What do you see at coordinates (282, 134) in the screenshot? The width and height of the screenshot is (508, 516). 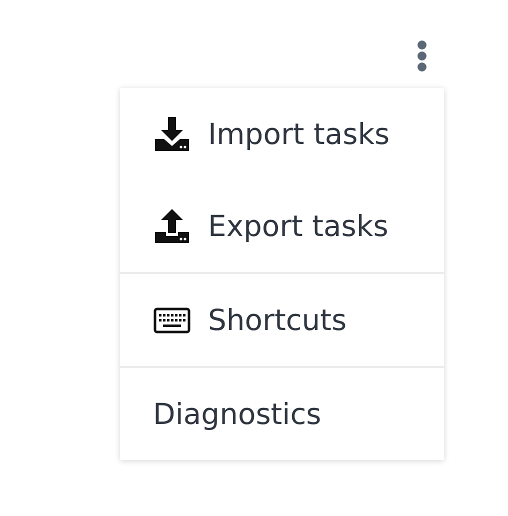 I see `menu-item: Import tasks` at bounding box center [282, 134].